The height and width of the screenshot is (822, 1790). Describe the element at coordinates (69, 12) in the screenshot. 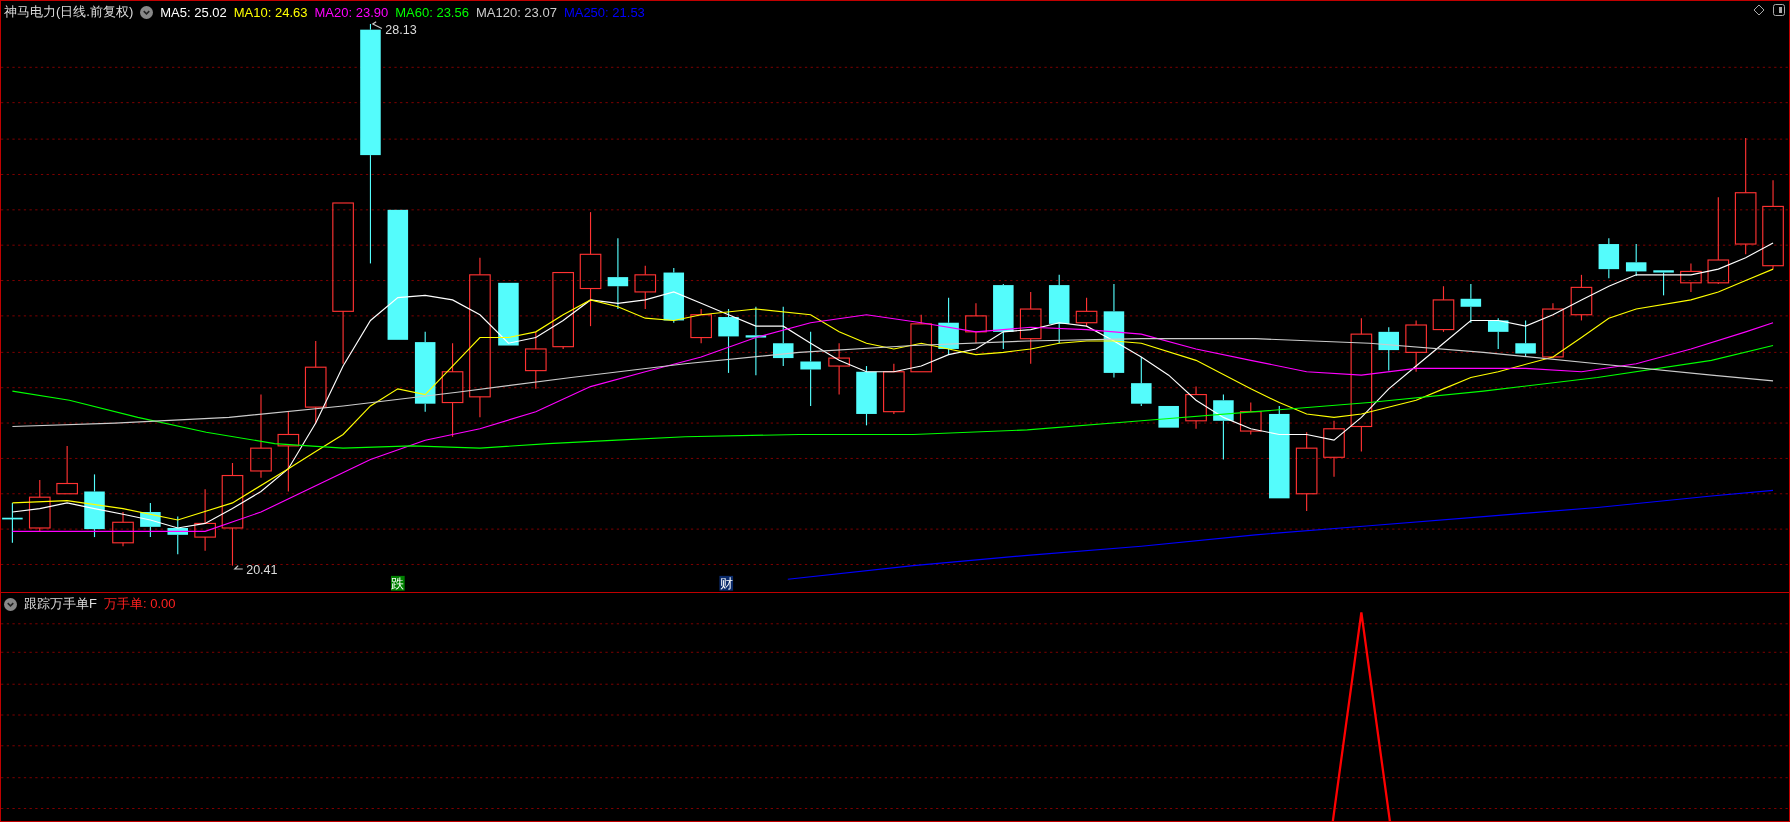

I see `stock-title: 神马电力(日线.前复权)` at that location.